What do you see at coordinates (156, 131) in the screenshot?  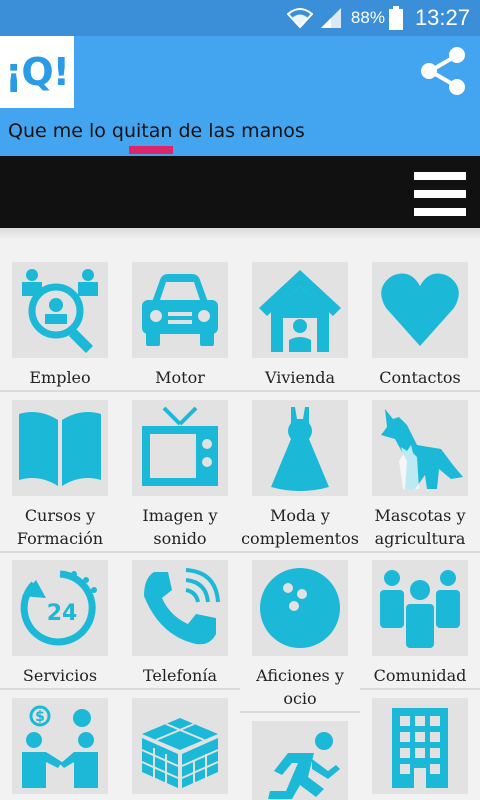 I see `app-tagline: Que me lo quitan de las manos` at bounding box center [156, 131].